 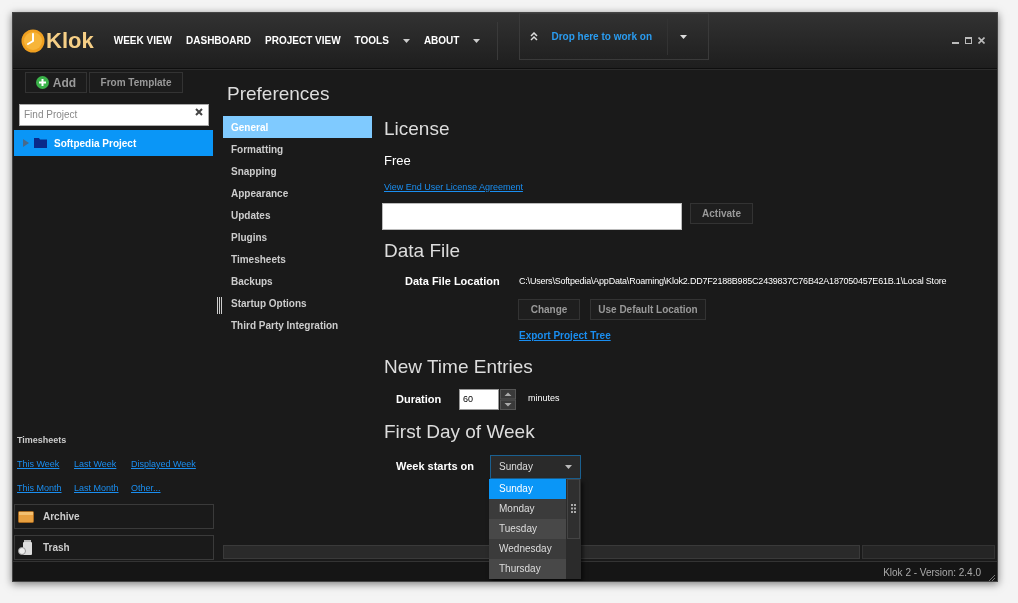 I want to click on field-label: Week starts on, so click(x=435, y=467).